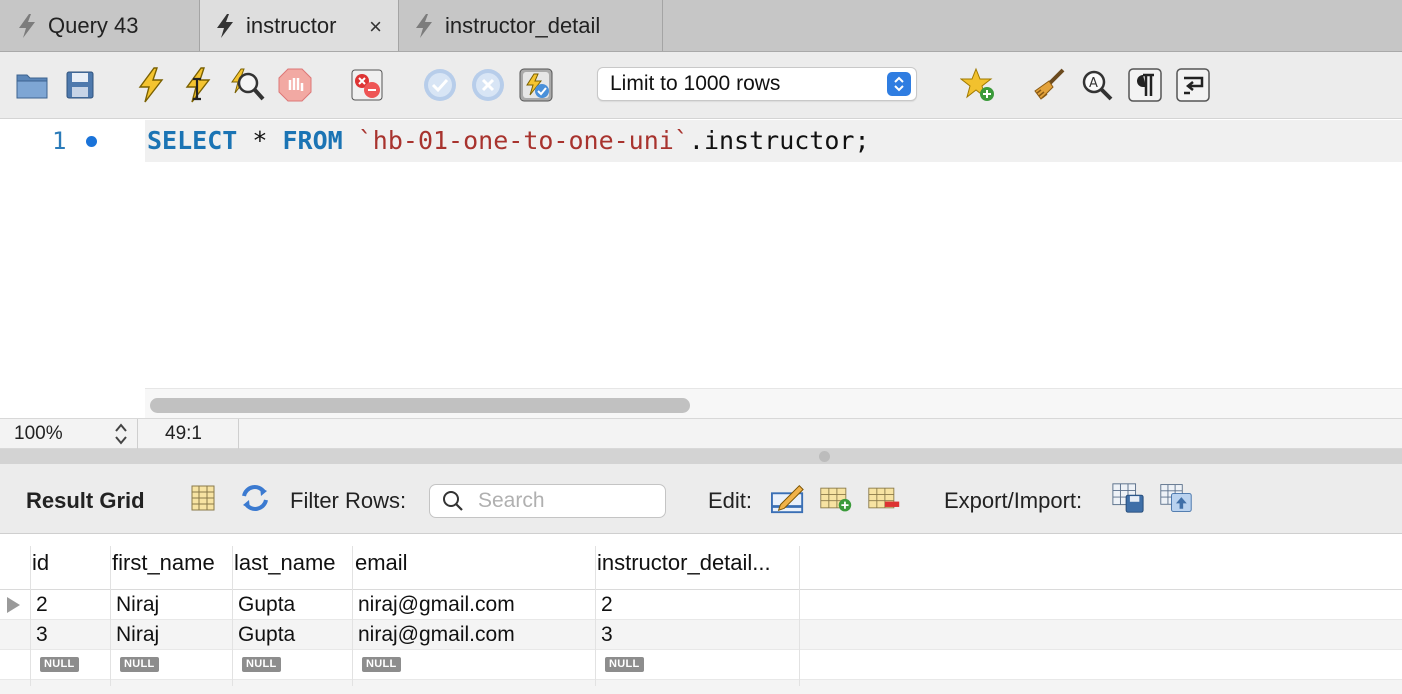 Image resolution: width=1402 pixels, height=694 pixels. Describe the element at coordinates (183, 433) in the screenshot. I see `cursor-position: 49:1` at that location.